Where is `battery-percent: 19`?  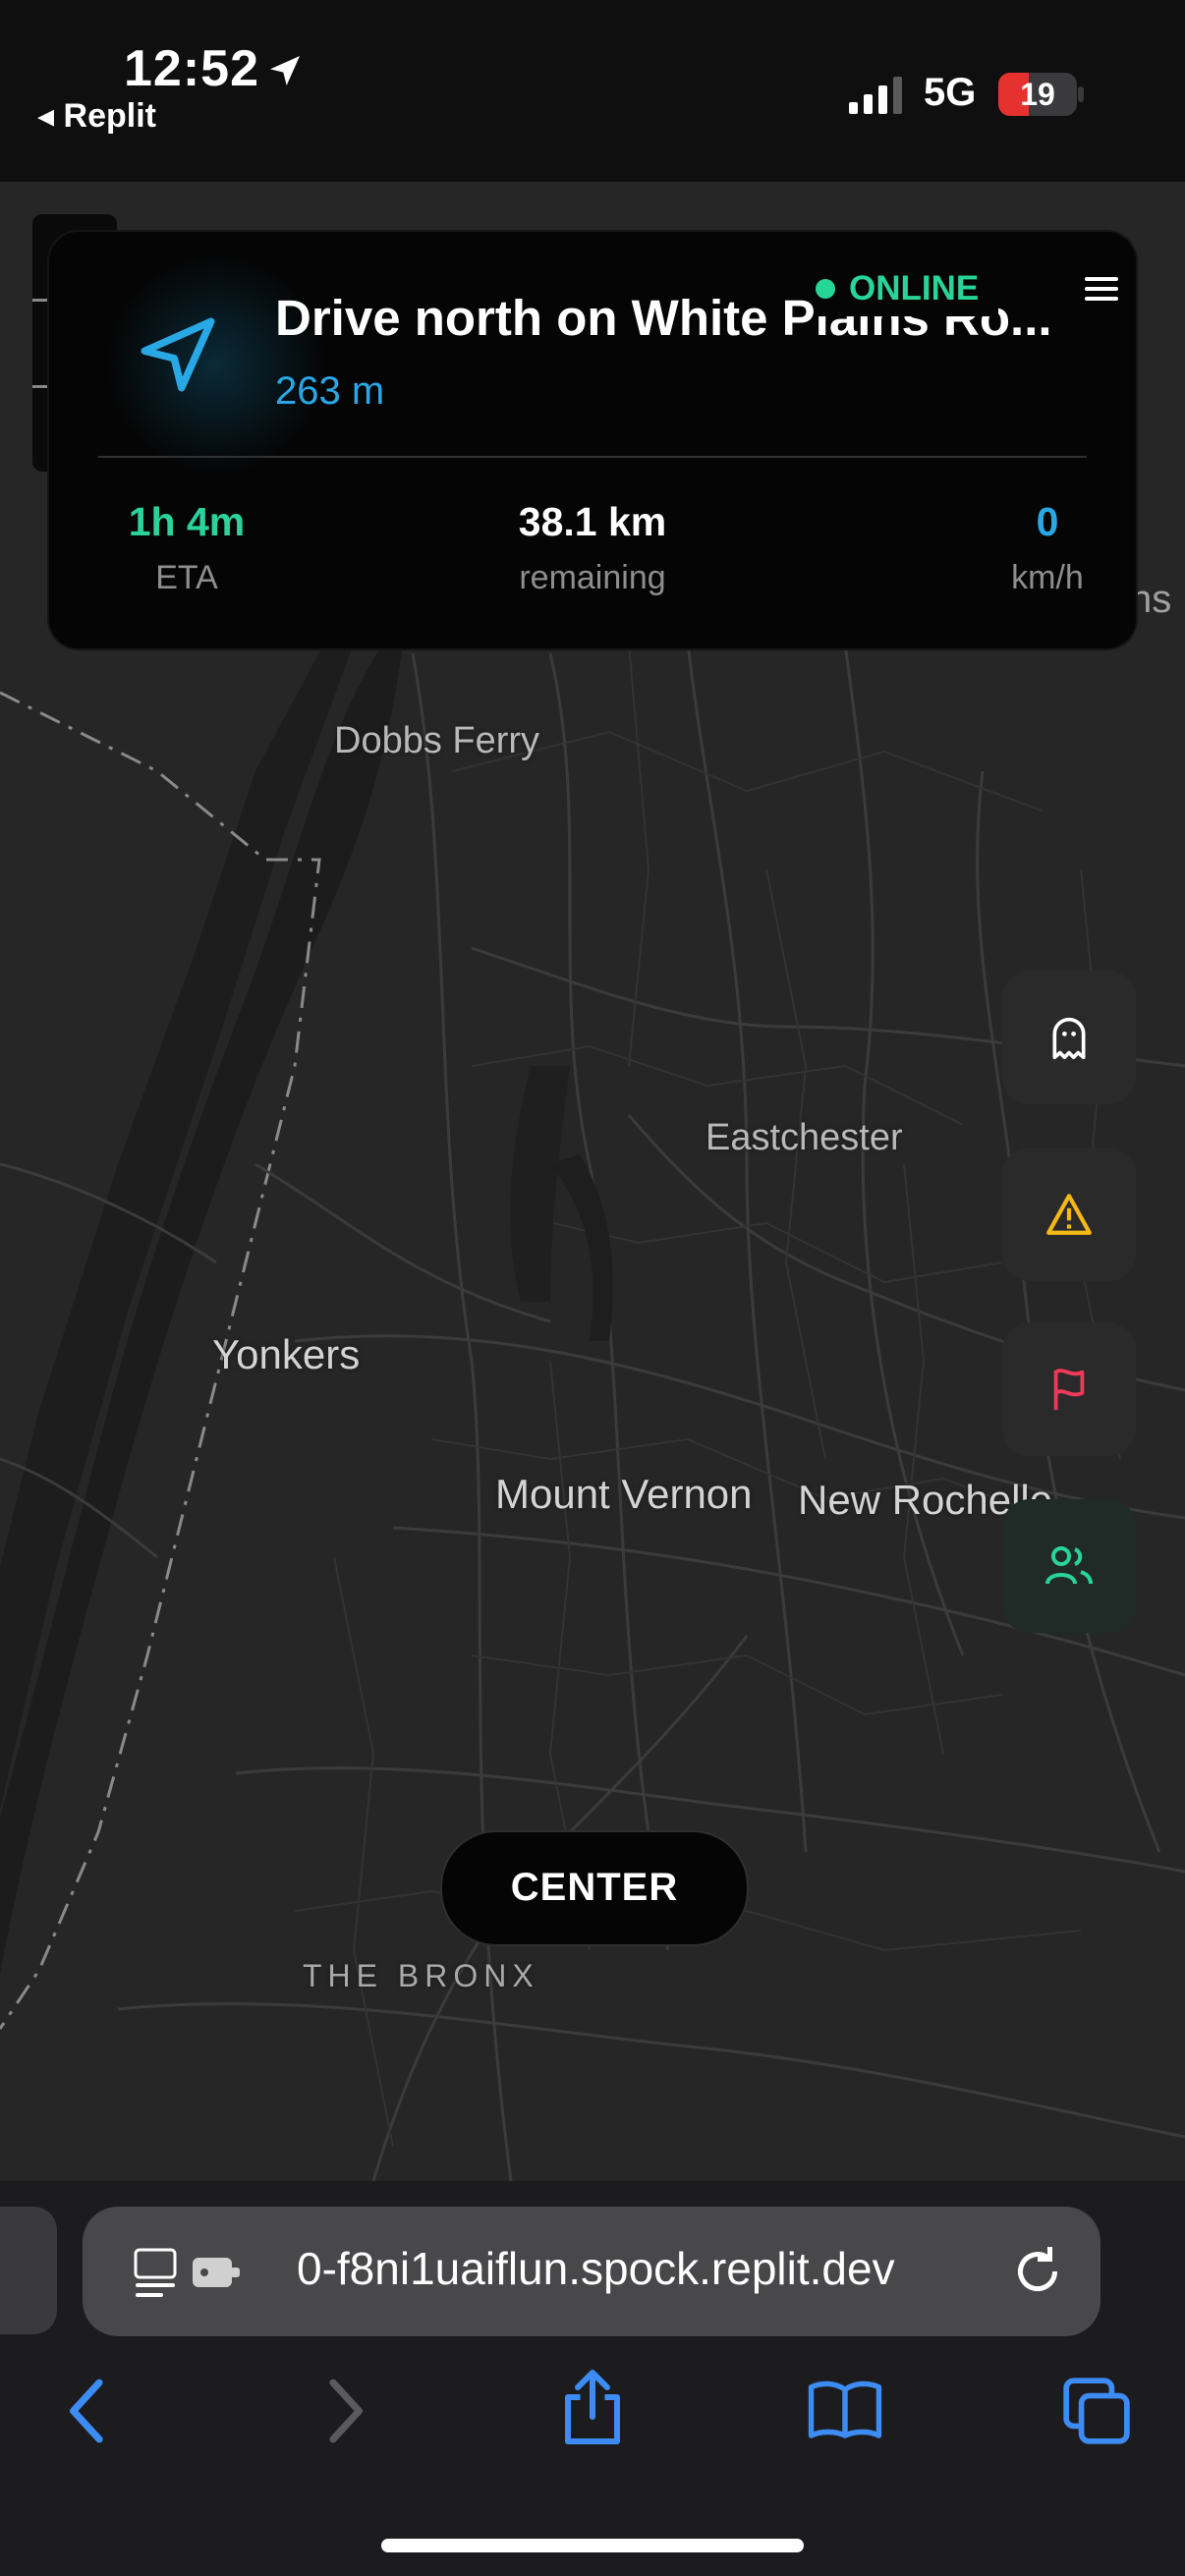 battery-percent: 19 is located at coordinates (1038, 94).